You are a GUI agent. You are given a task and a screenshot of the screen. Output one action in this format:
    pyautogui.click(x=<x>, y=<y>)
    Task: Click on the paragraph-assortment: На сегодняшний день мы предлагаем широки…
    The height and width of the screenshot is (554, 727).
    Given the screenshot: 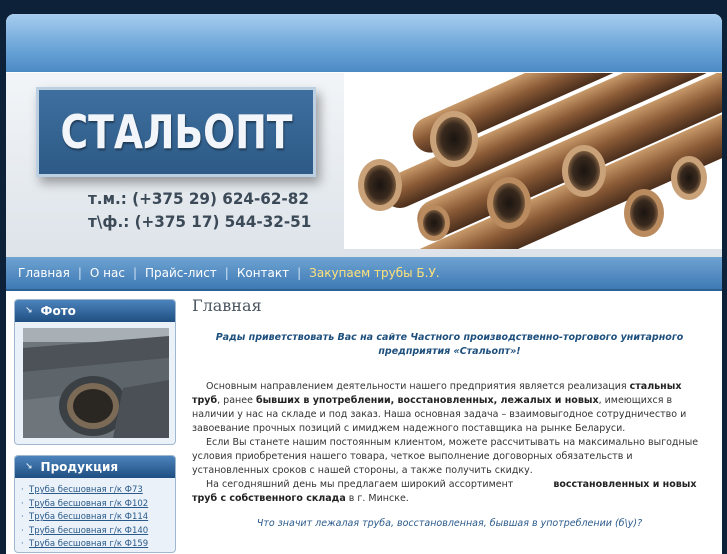 What is the action you would take?
    pyautogui.click(x=449, y=492)
    